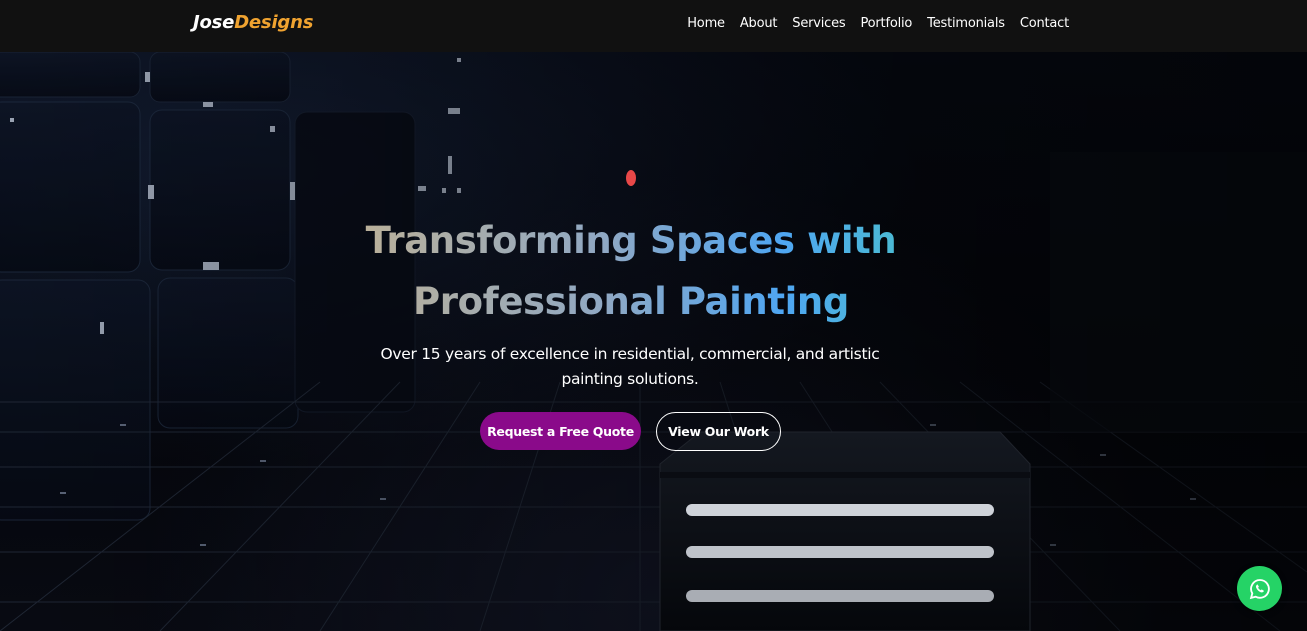 The width and height of the screenshot is (1307, 631). Describe the element at coordinates (274, 22) in the screenshot. I see `brand-logo-part2: Designs` at that location.